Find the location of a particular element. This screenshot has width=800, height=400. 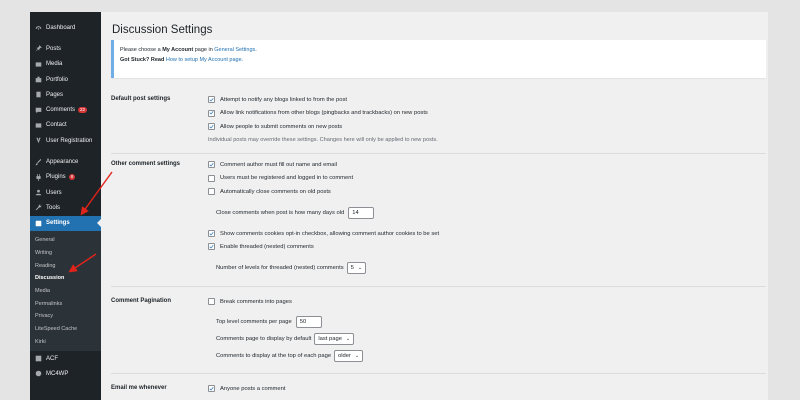

sidebar-item-dashboard: Dashboard is located at coordinates (65, 27).